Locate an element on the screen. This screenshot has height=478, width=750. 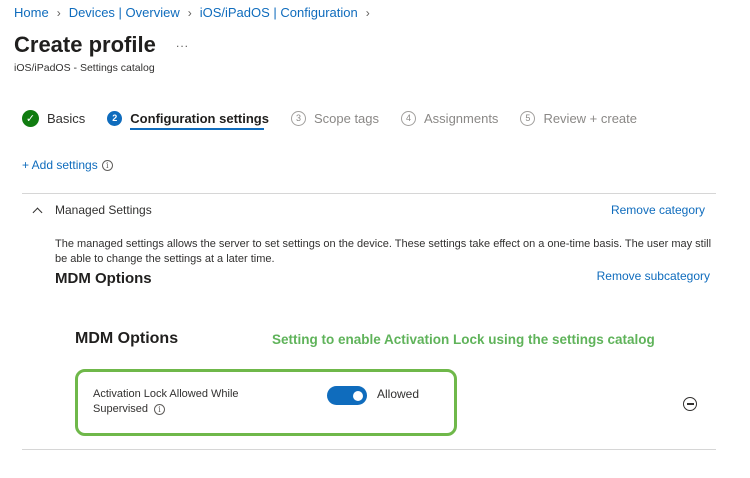
tab-label: Review + create is located at coordinates (590, 118).